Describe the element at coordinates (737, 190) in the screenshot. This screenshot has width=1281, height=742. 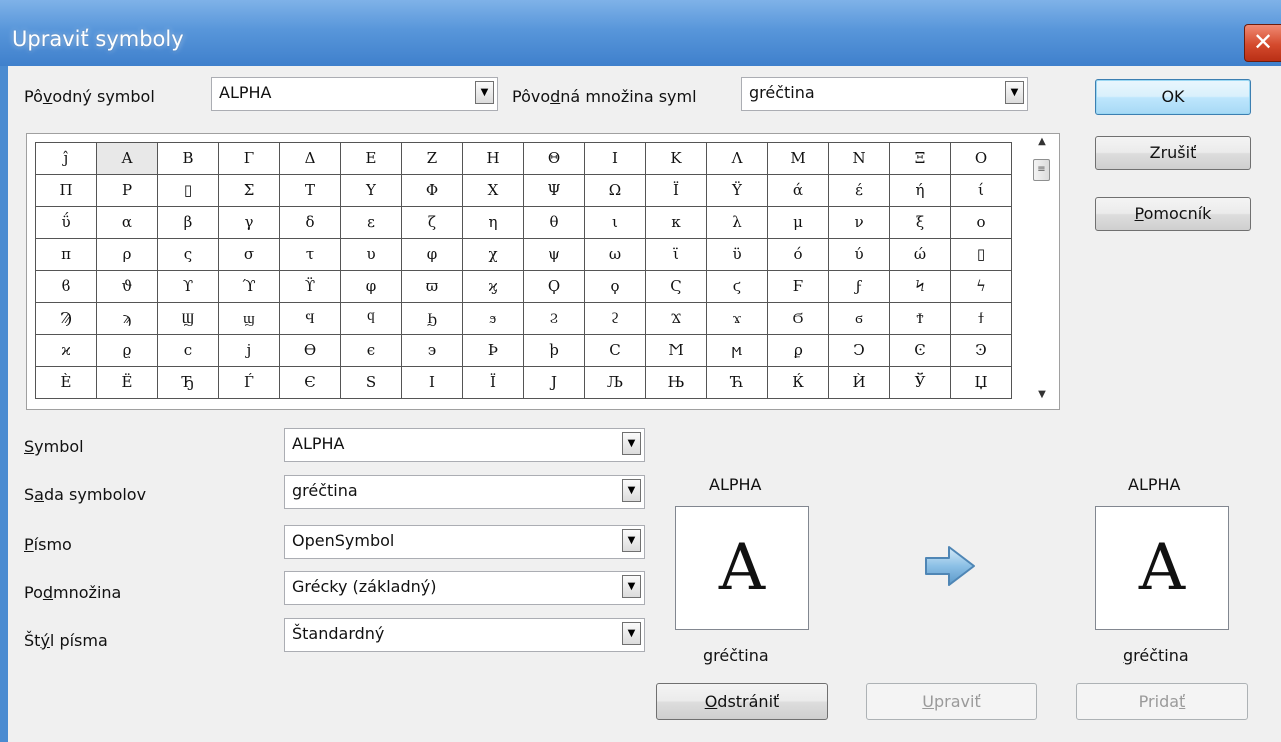
I see `glyph-cell: Ϋ` at that location.